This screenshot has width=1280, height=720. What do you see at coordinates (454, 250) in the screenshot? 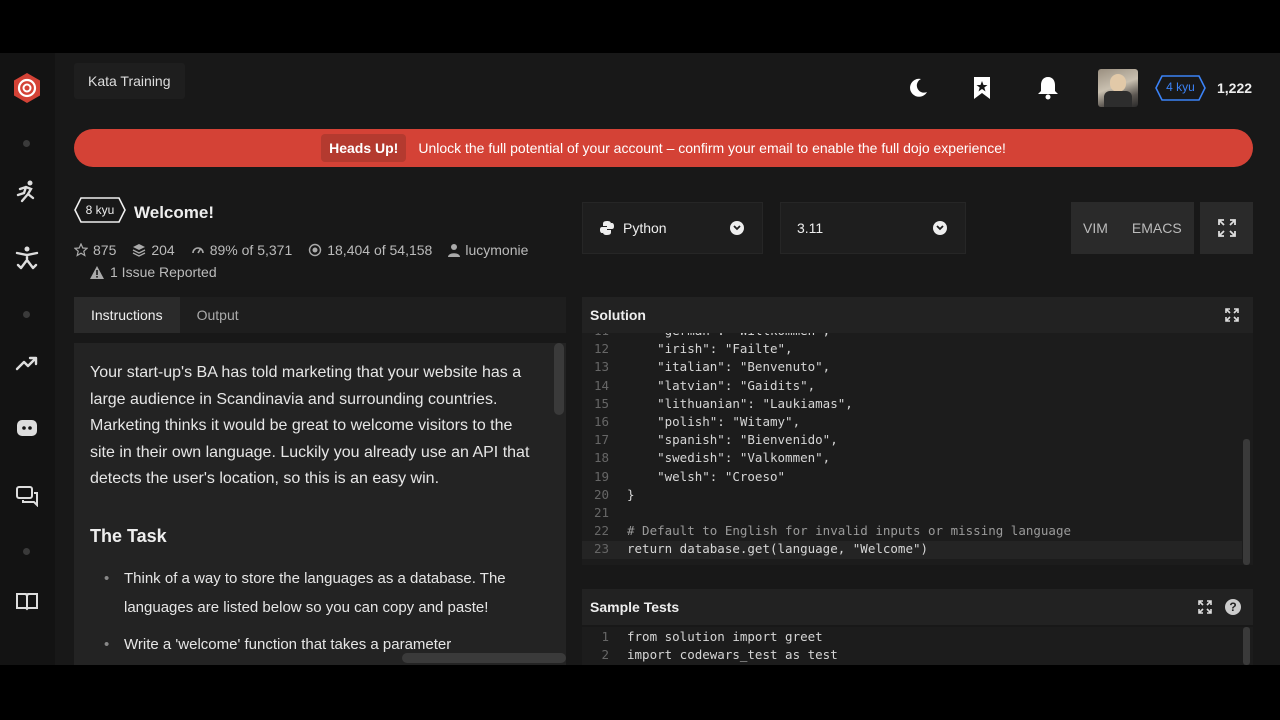
I see `user-icon` at bounding box center [454, 250].